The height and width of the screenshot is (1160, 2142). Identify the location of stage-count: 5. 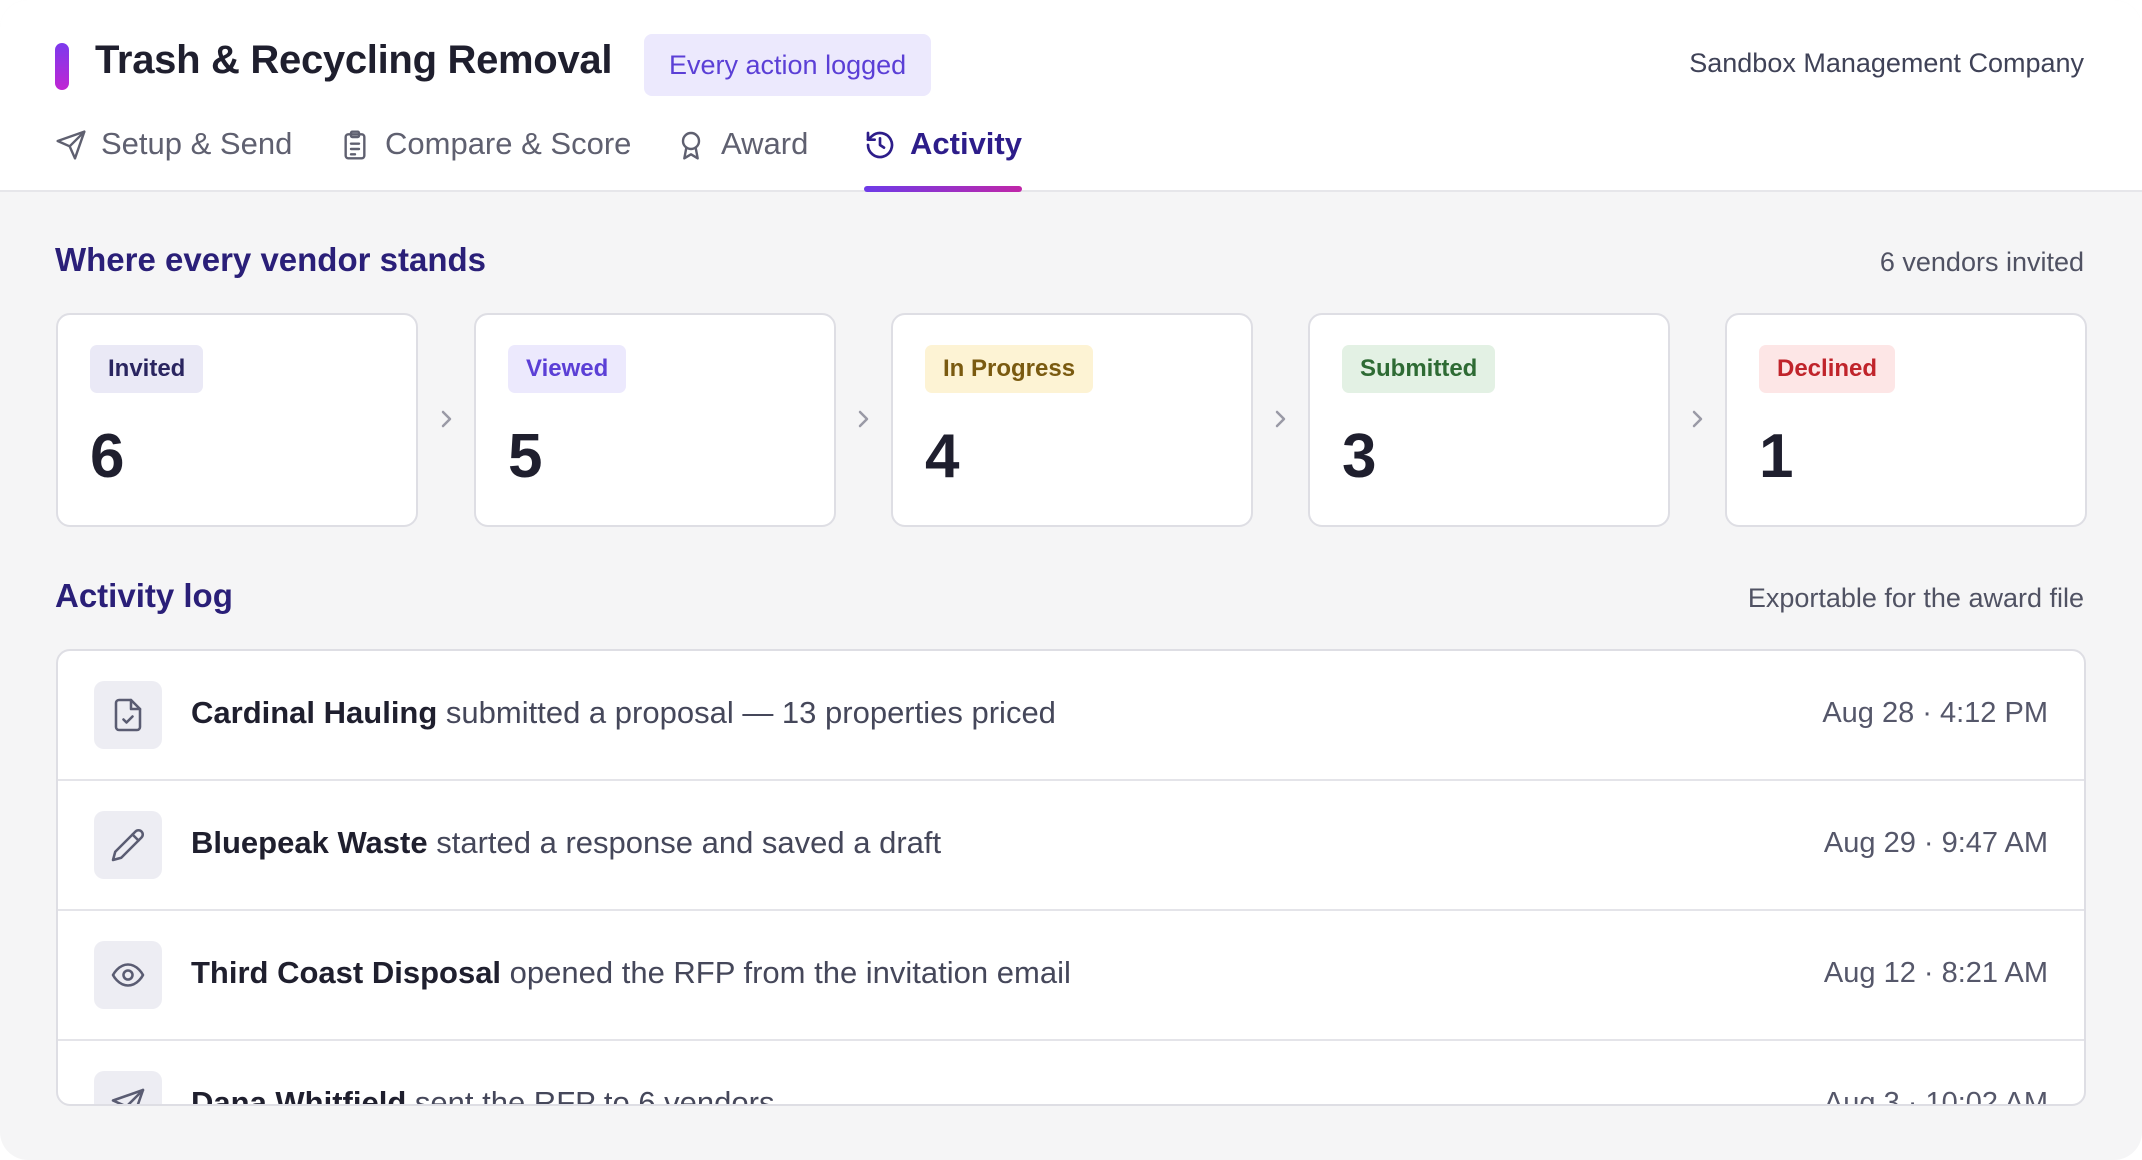
(525, 456).